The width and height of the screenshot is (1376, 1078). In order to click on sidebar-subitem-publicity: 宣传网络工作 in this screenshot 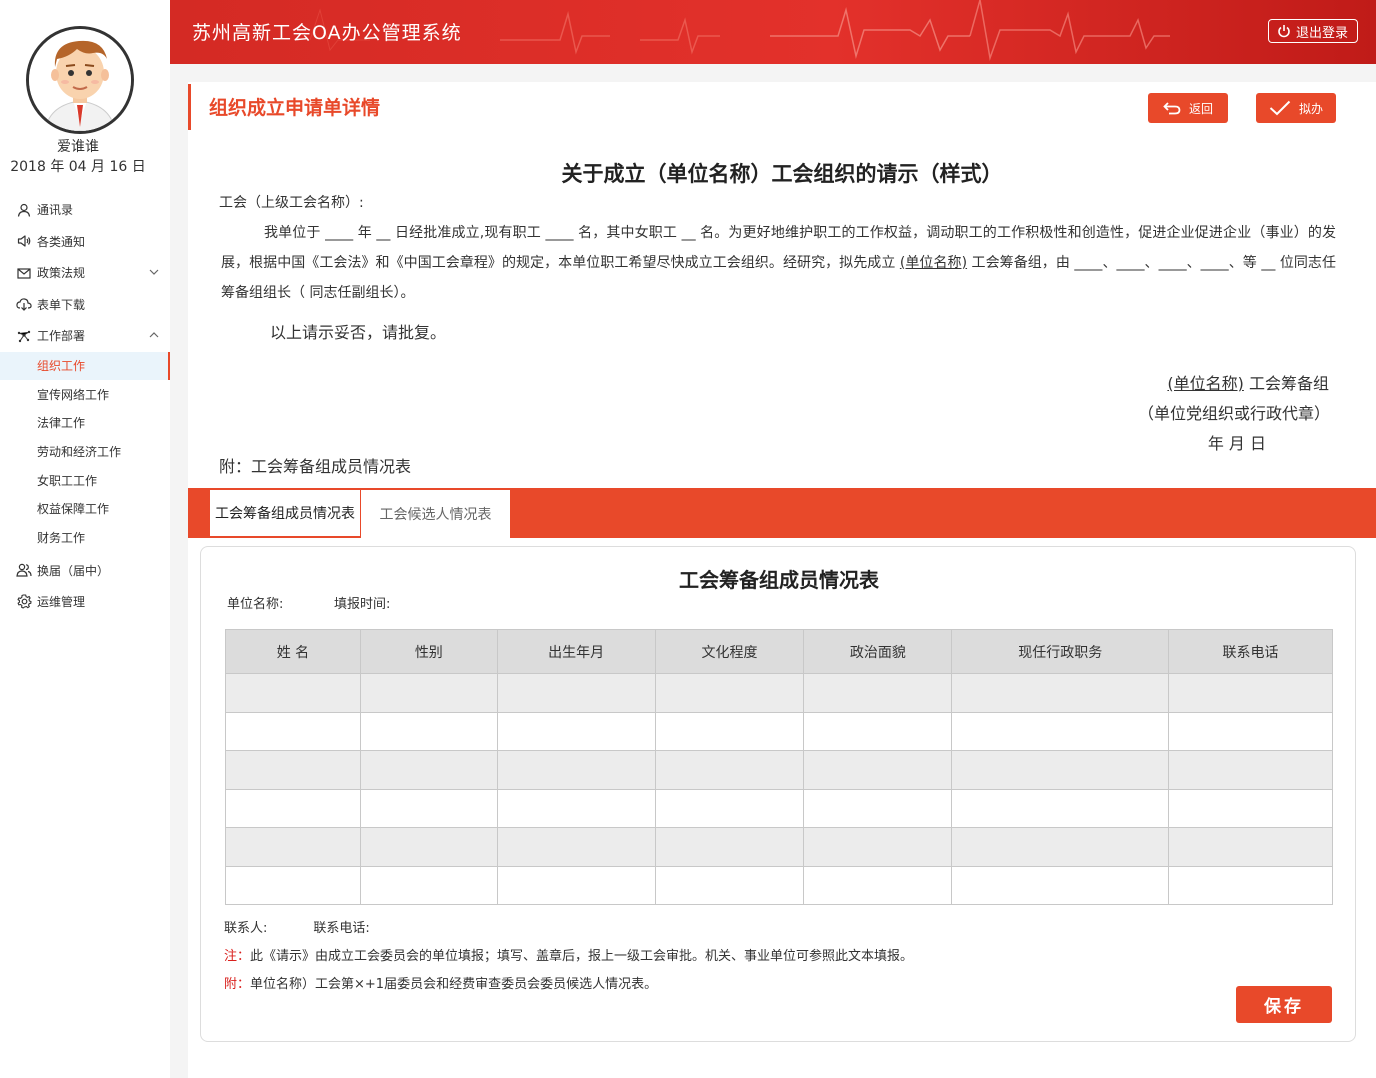, I will do `click(85, 394)`.